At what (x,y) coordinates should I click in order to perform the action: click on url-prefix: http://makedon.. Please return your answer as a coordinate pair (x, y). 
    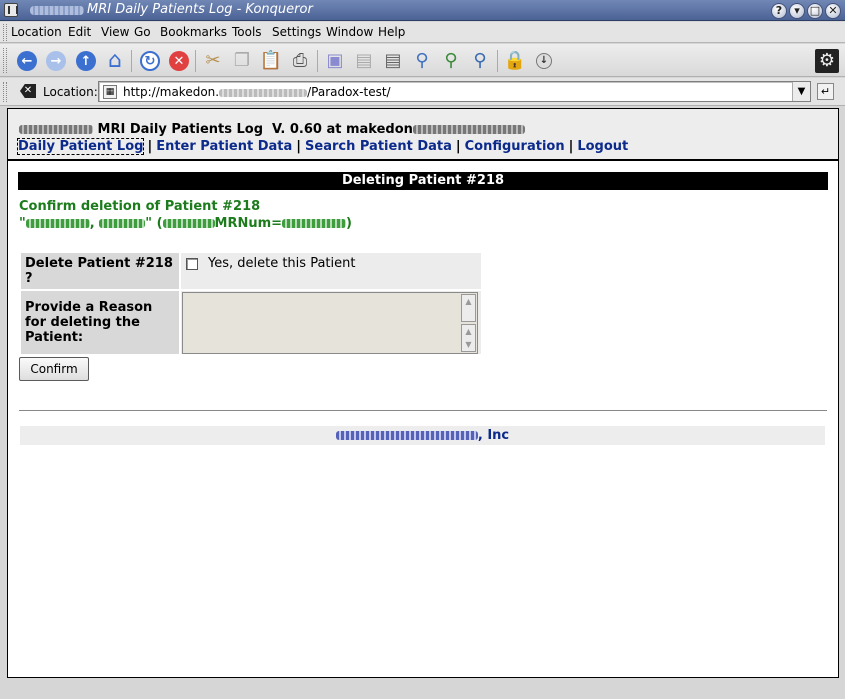
    Looking at the image, I should click on (171, 92).